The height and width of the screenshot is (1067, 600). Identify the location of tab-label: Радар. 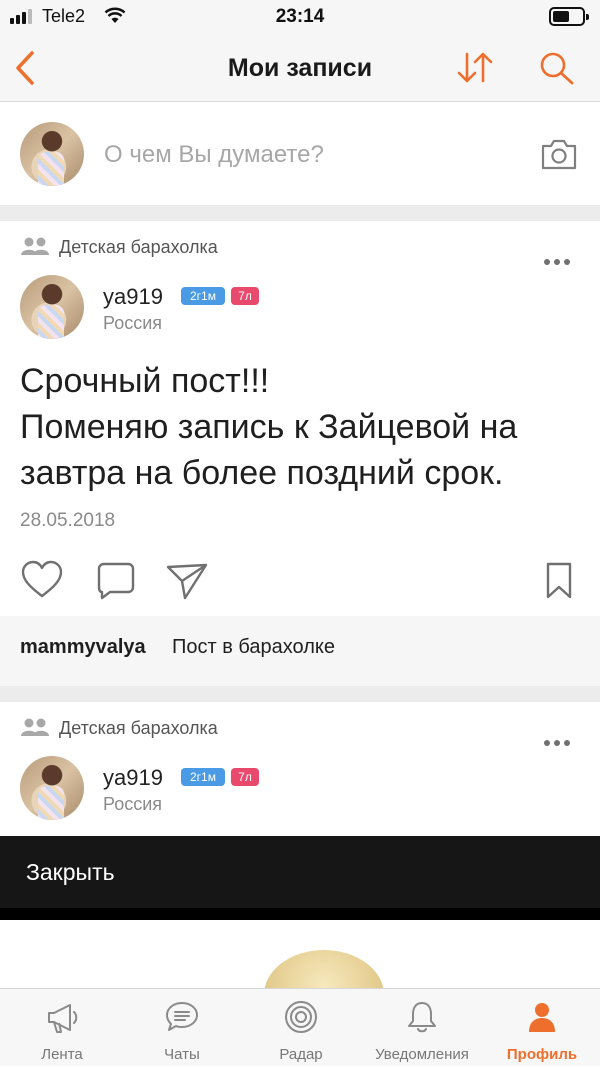
(301, 1054).